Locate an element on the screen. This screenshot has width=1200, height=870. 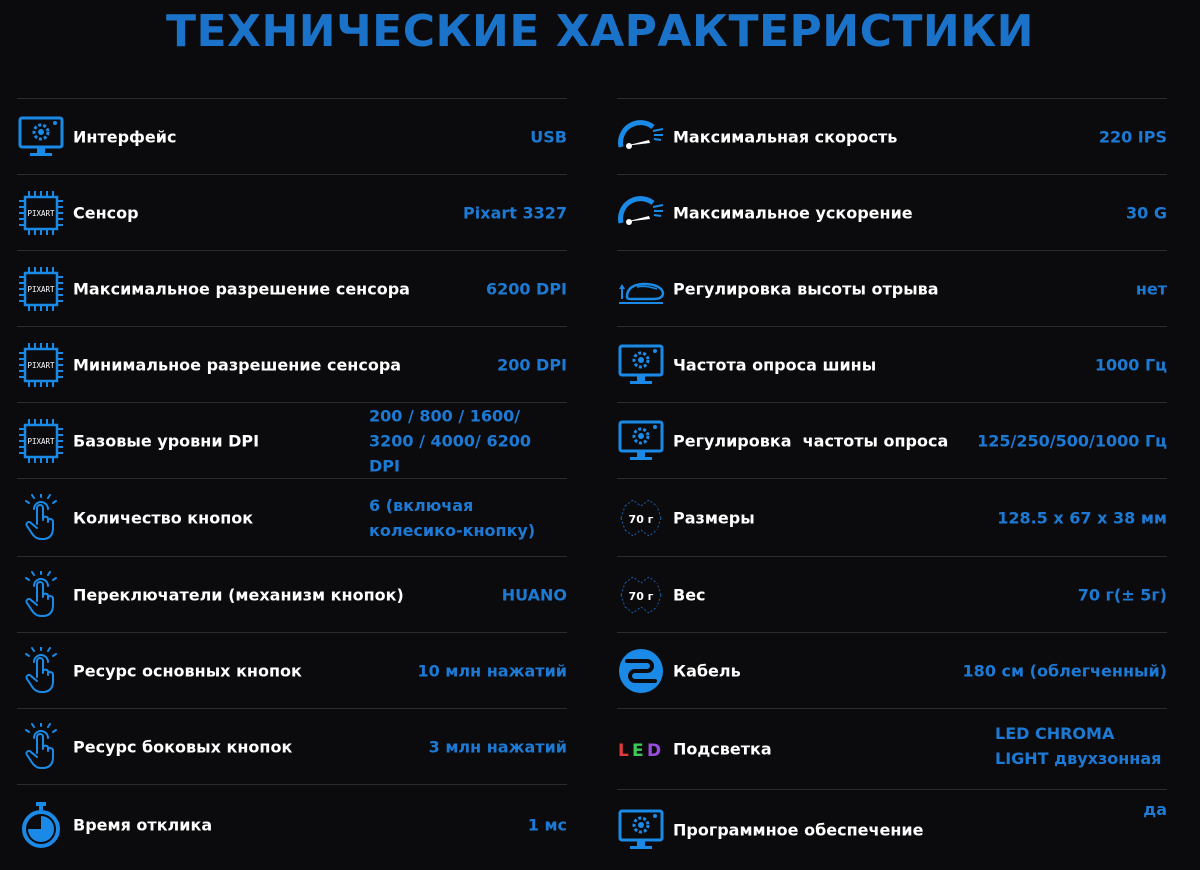
spec-value: нет is located at coordinates (1151, 288).